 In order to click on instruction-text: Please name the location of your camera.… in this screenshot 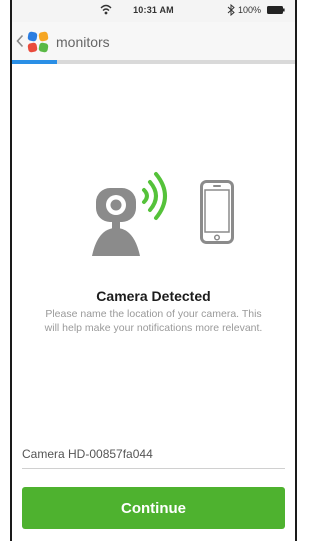, I will do `click(153, 321)`.